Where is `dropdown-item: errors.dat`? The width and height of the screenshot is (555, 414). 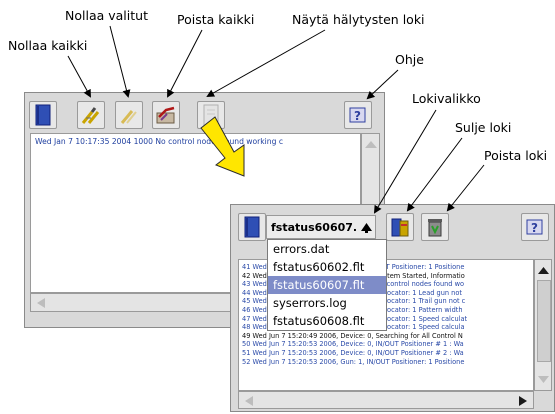
dropdown-item: errors.dat is located at coordinates (327, 249).